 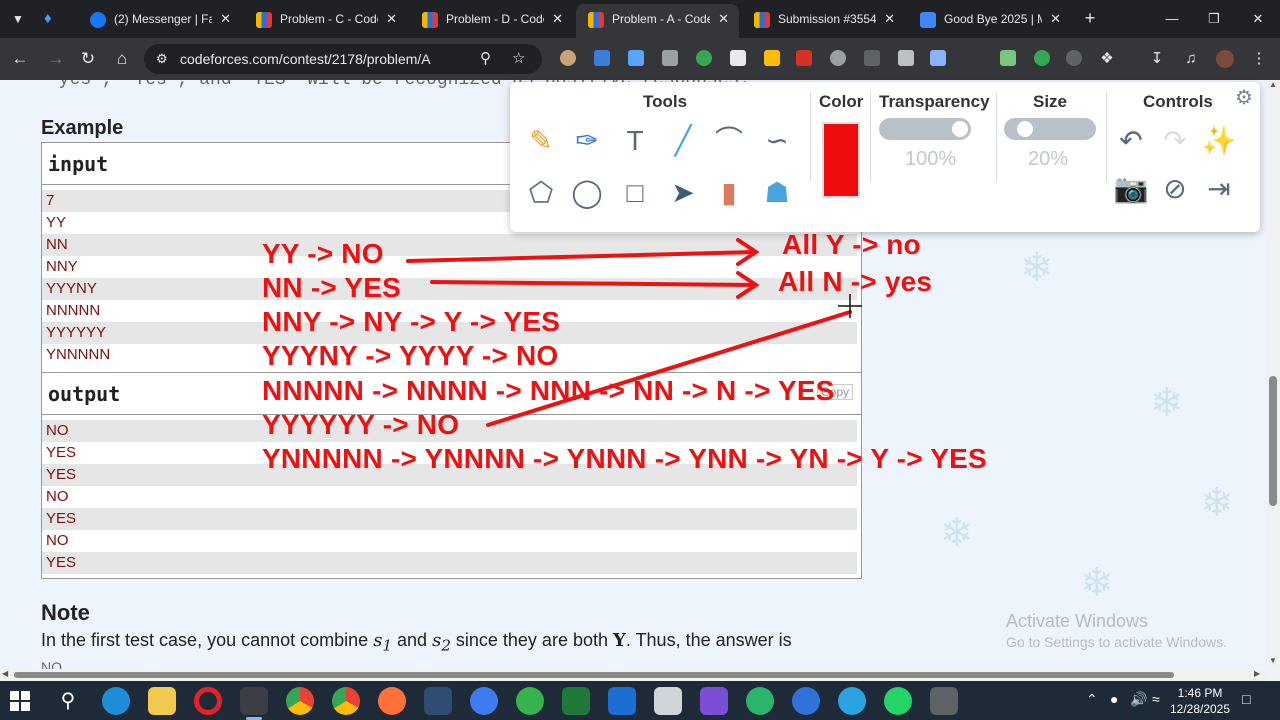 I want to click on avatar, so click(x=1225, y=59).